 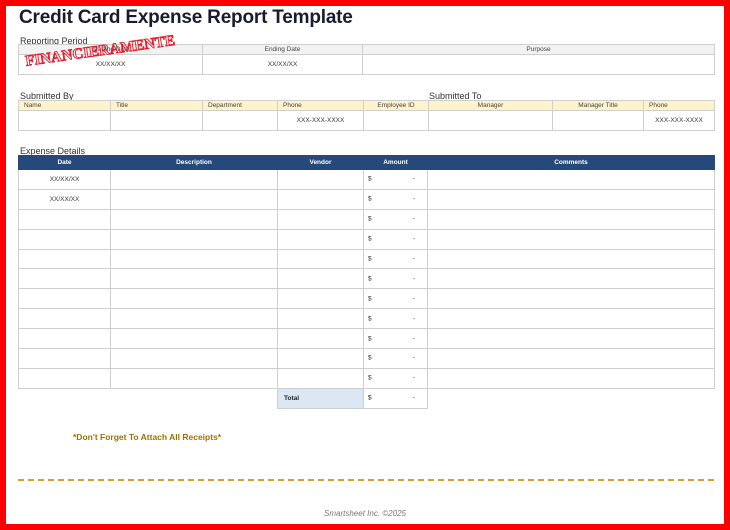 I want to click on total-label: Total, so click(x=320, y=398).